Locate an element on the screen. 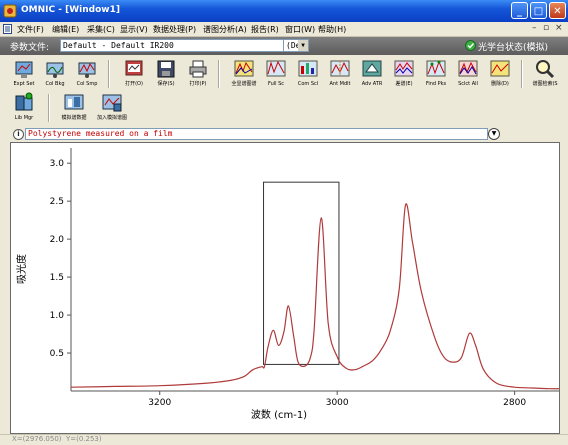  mdi-restore-button: ▫ is located at coordinates (546, 28).